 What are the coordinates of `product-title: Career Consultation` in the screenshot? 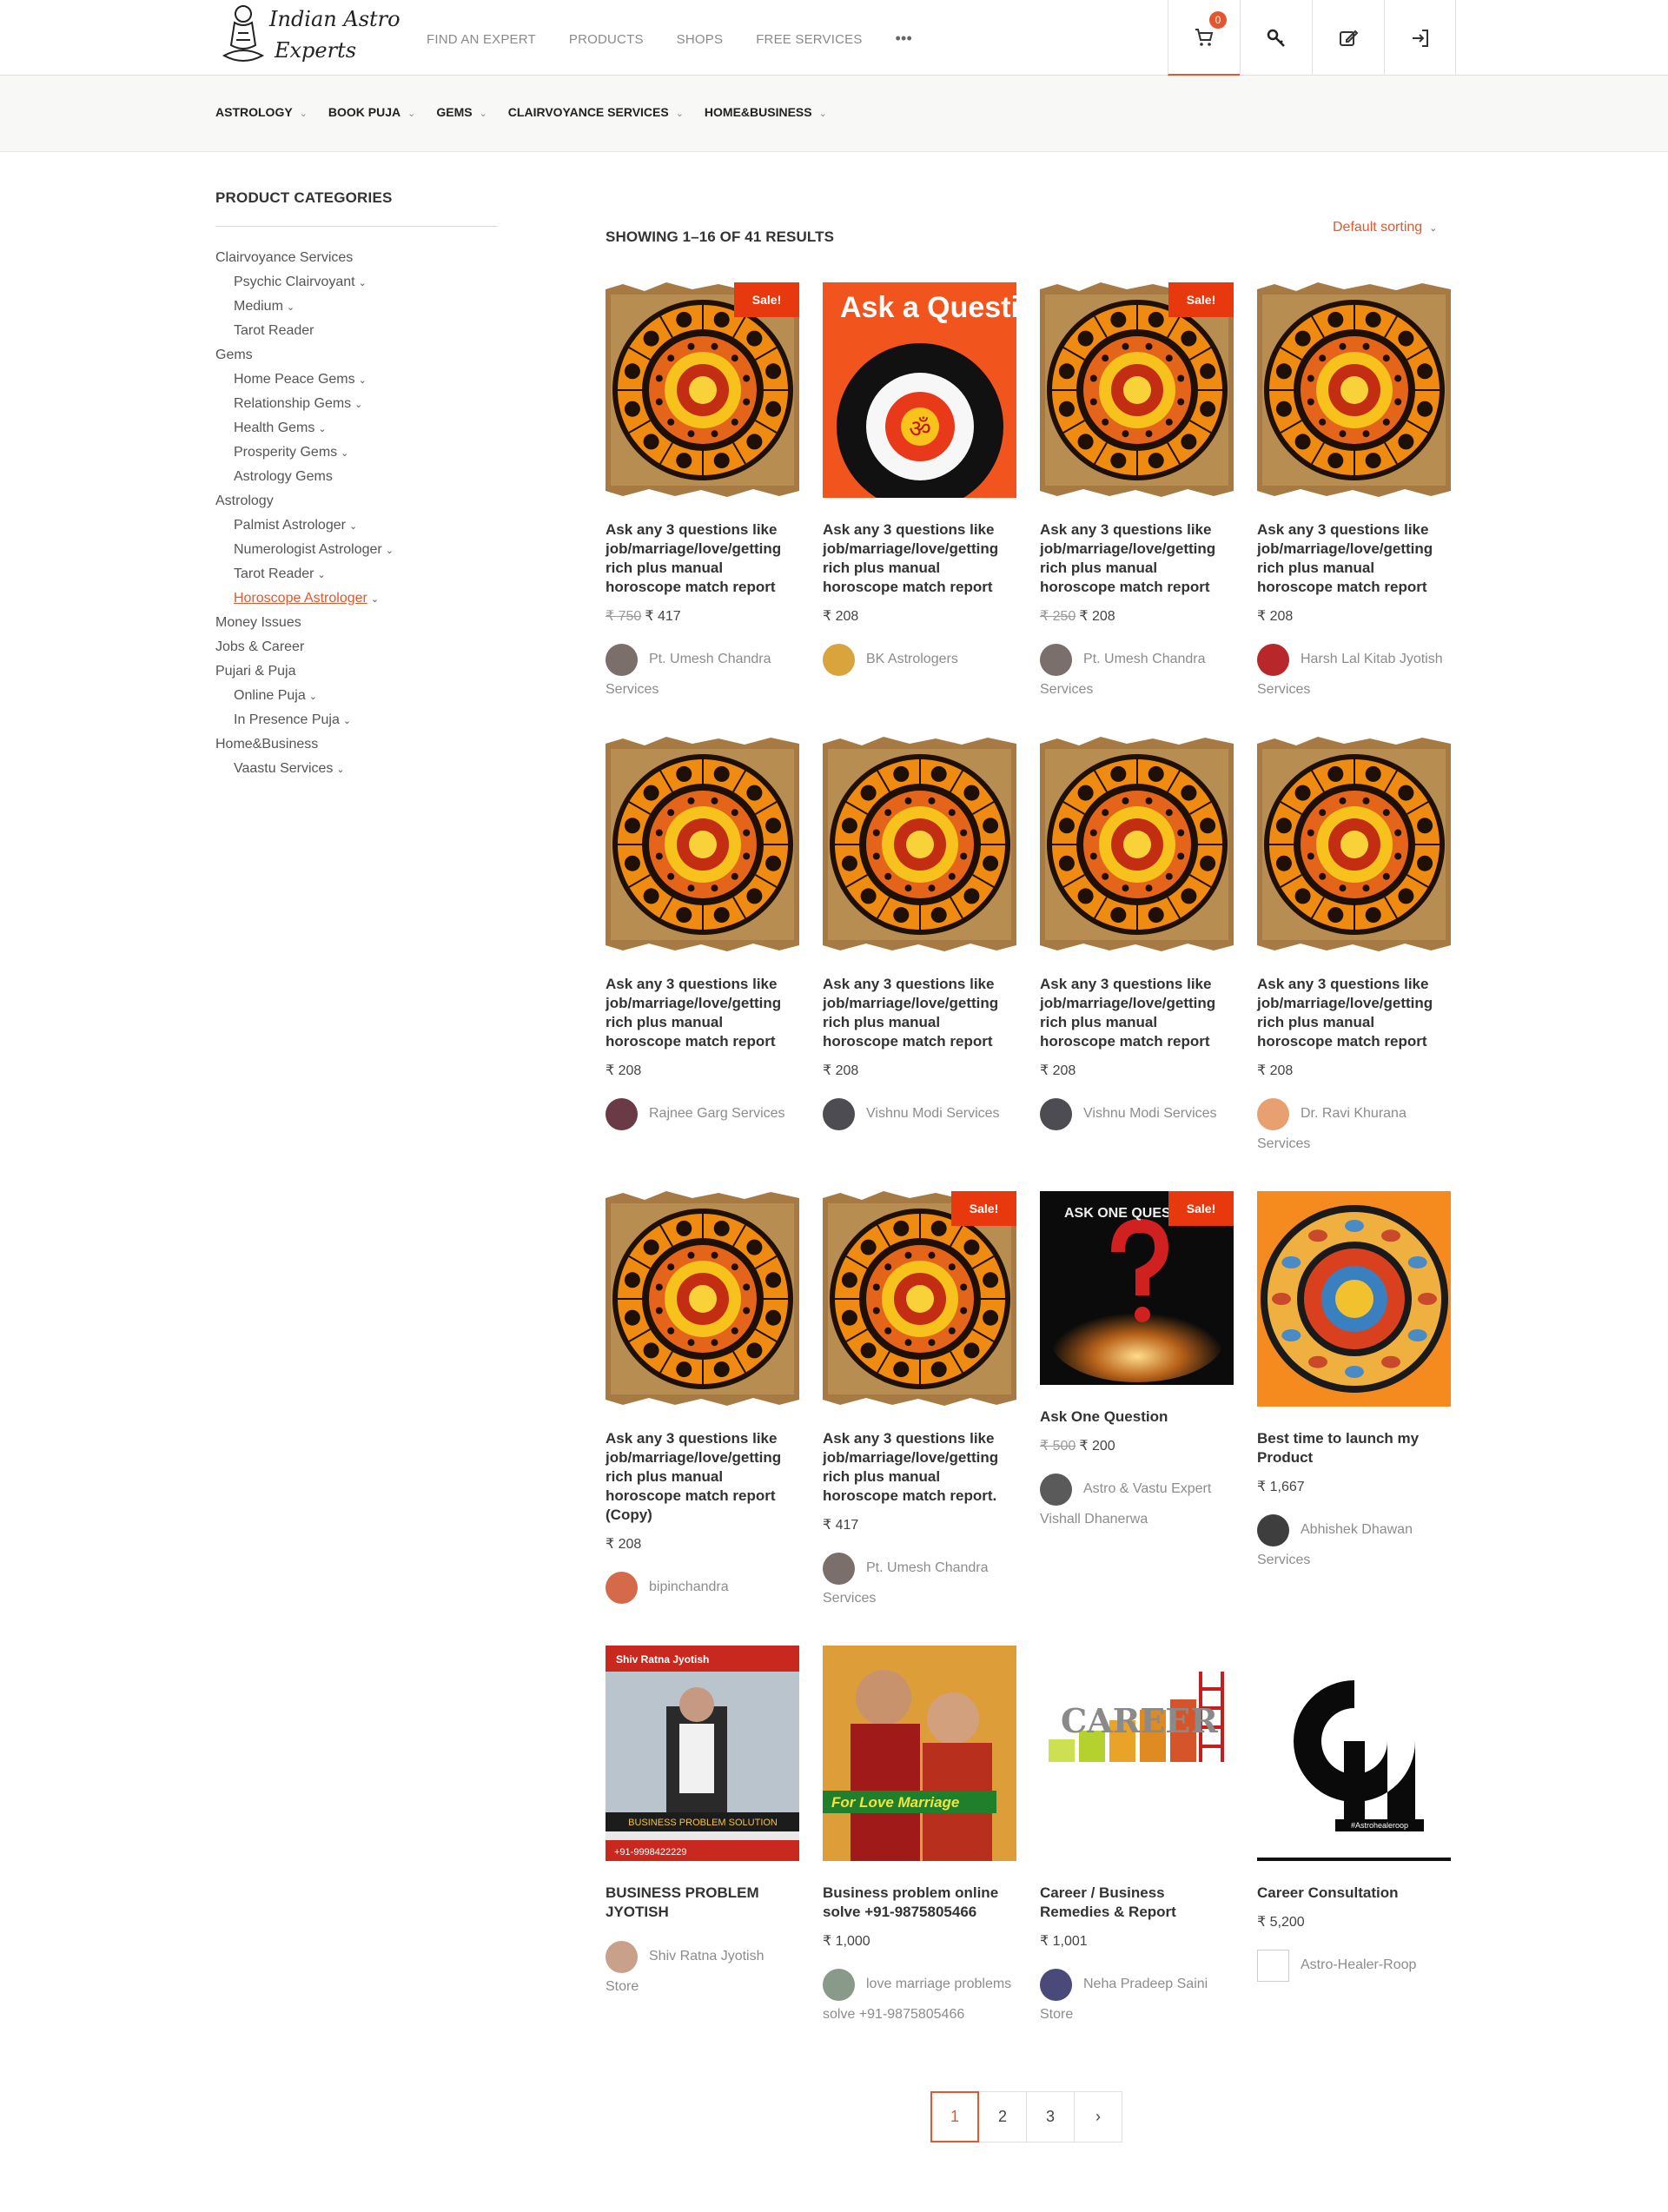 It's located at (1354, 1894).